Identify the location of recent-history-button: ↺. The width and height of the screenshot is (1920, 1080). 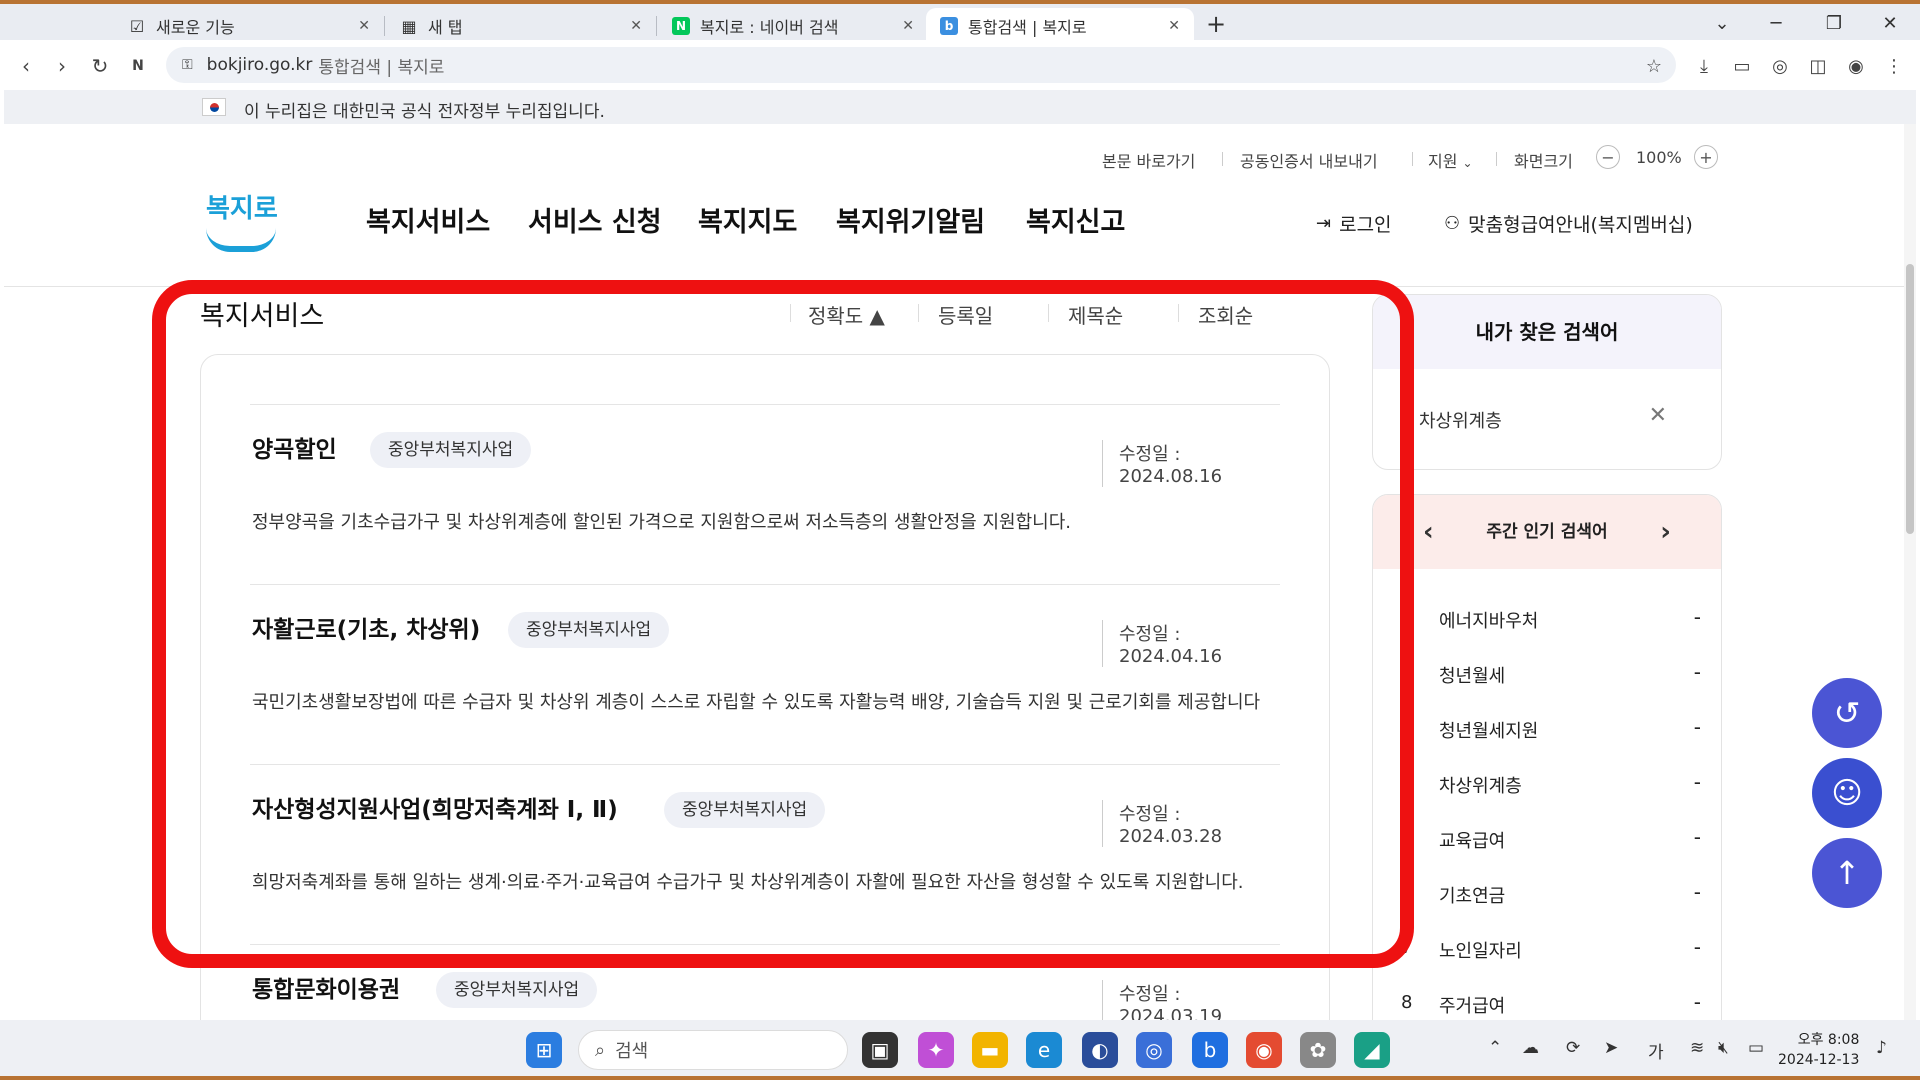
(1847, 713).